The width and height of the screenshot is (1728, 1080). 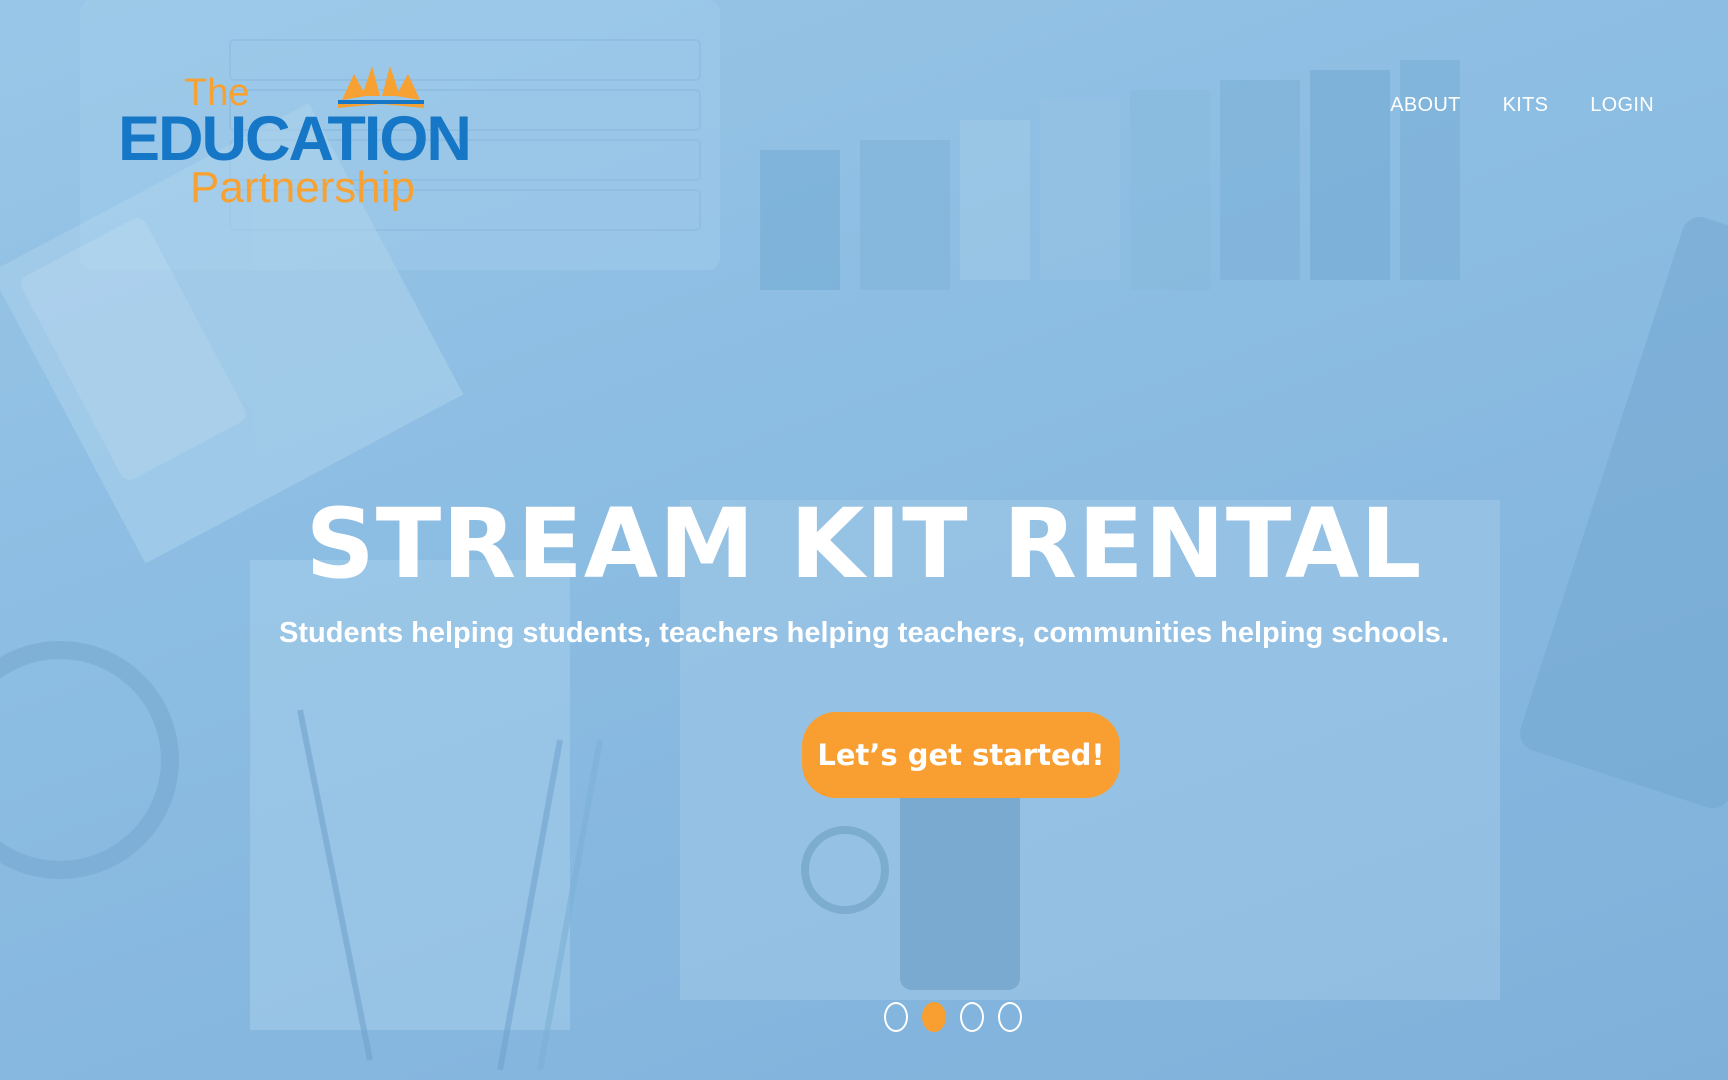 What do you see at coordinates (864, 544) in the screenshot?
I see `hero-title: STREAM KIT RENTAL` at bounding box center [864, 544].